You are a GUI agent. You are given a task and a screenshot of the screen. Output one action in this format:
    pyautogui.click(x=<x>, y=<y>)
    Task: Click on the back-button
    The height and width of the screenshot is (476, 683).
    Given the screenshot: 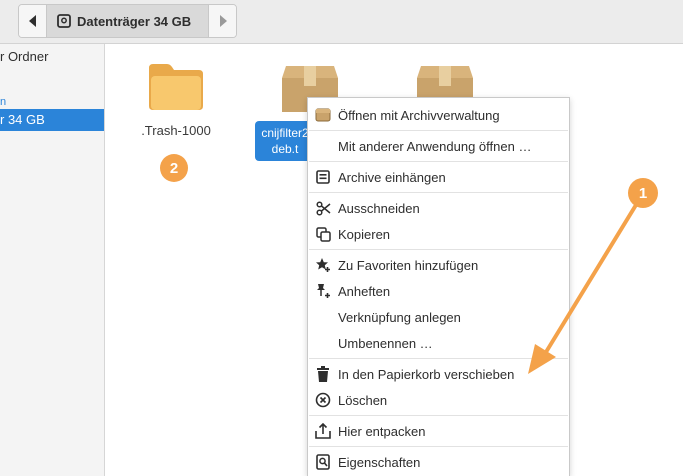 What is the action you would take?
    pyautogui.click(x=33, y=21)
    